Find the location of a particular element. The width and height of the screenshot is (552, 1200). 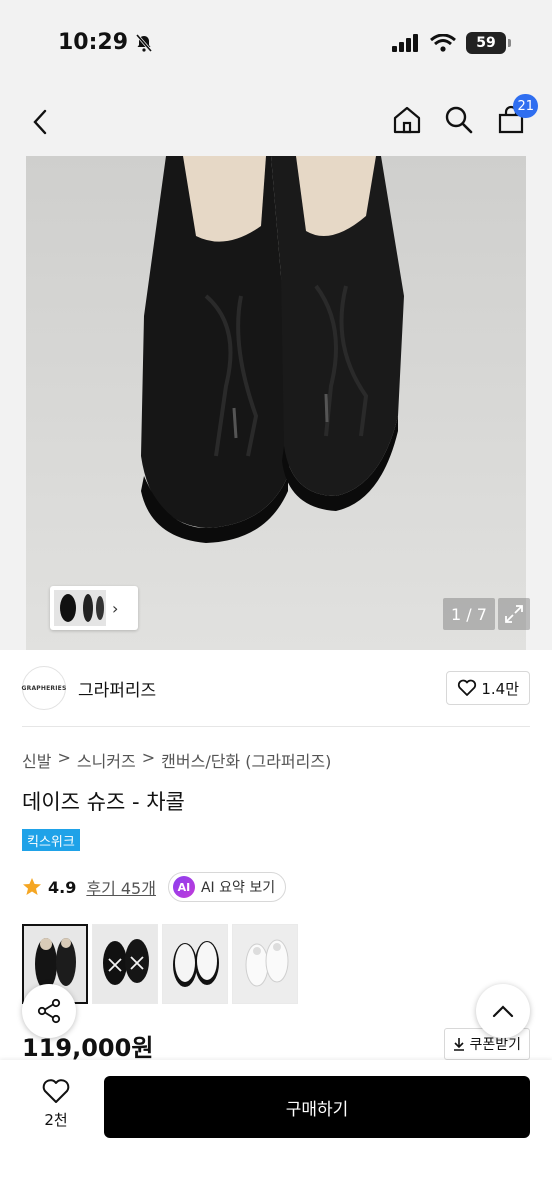

brand-name: 그라퍼리즈 is located at coordinates (117, 688).